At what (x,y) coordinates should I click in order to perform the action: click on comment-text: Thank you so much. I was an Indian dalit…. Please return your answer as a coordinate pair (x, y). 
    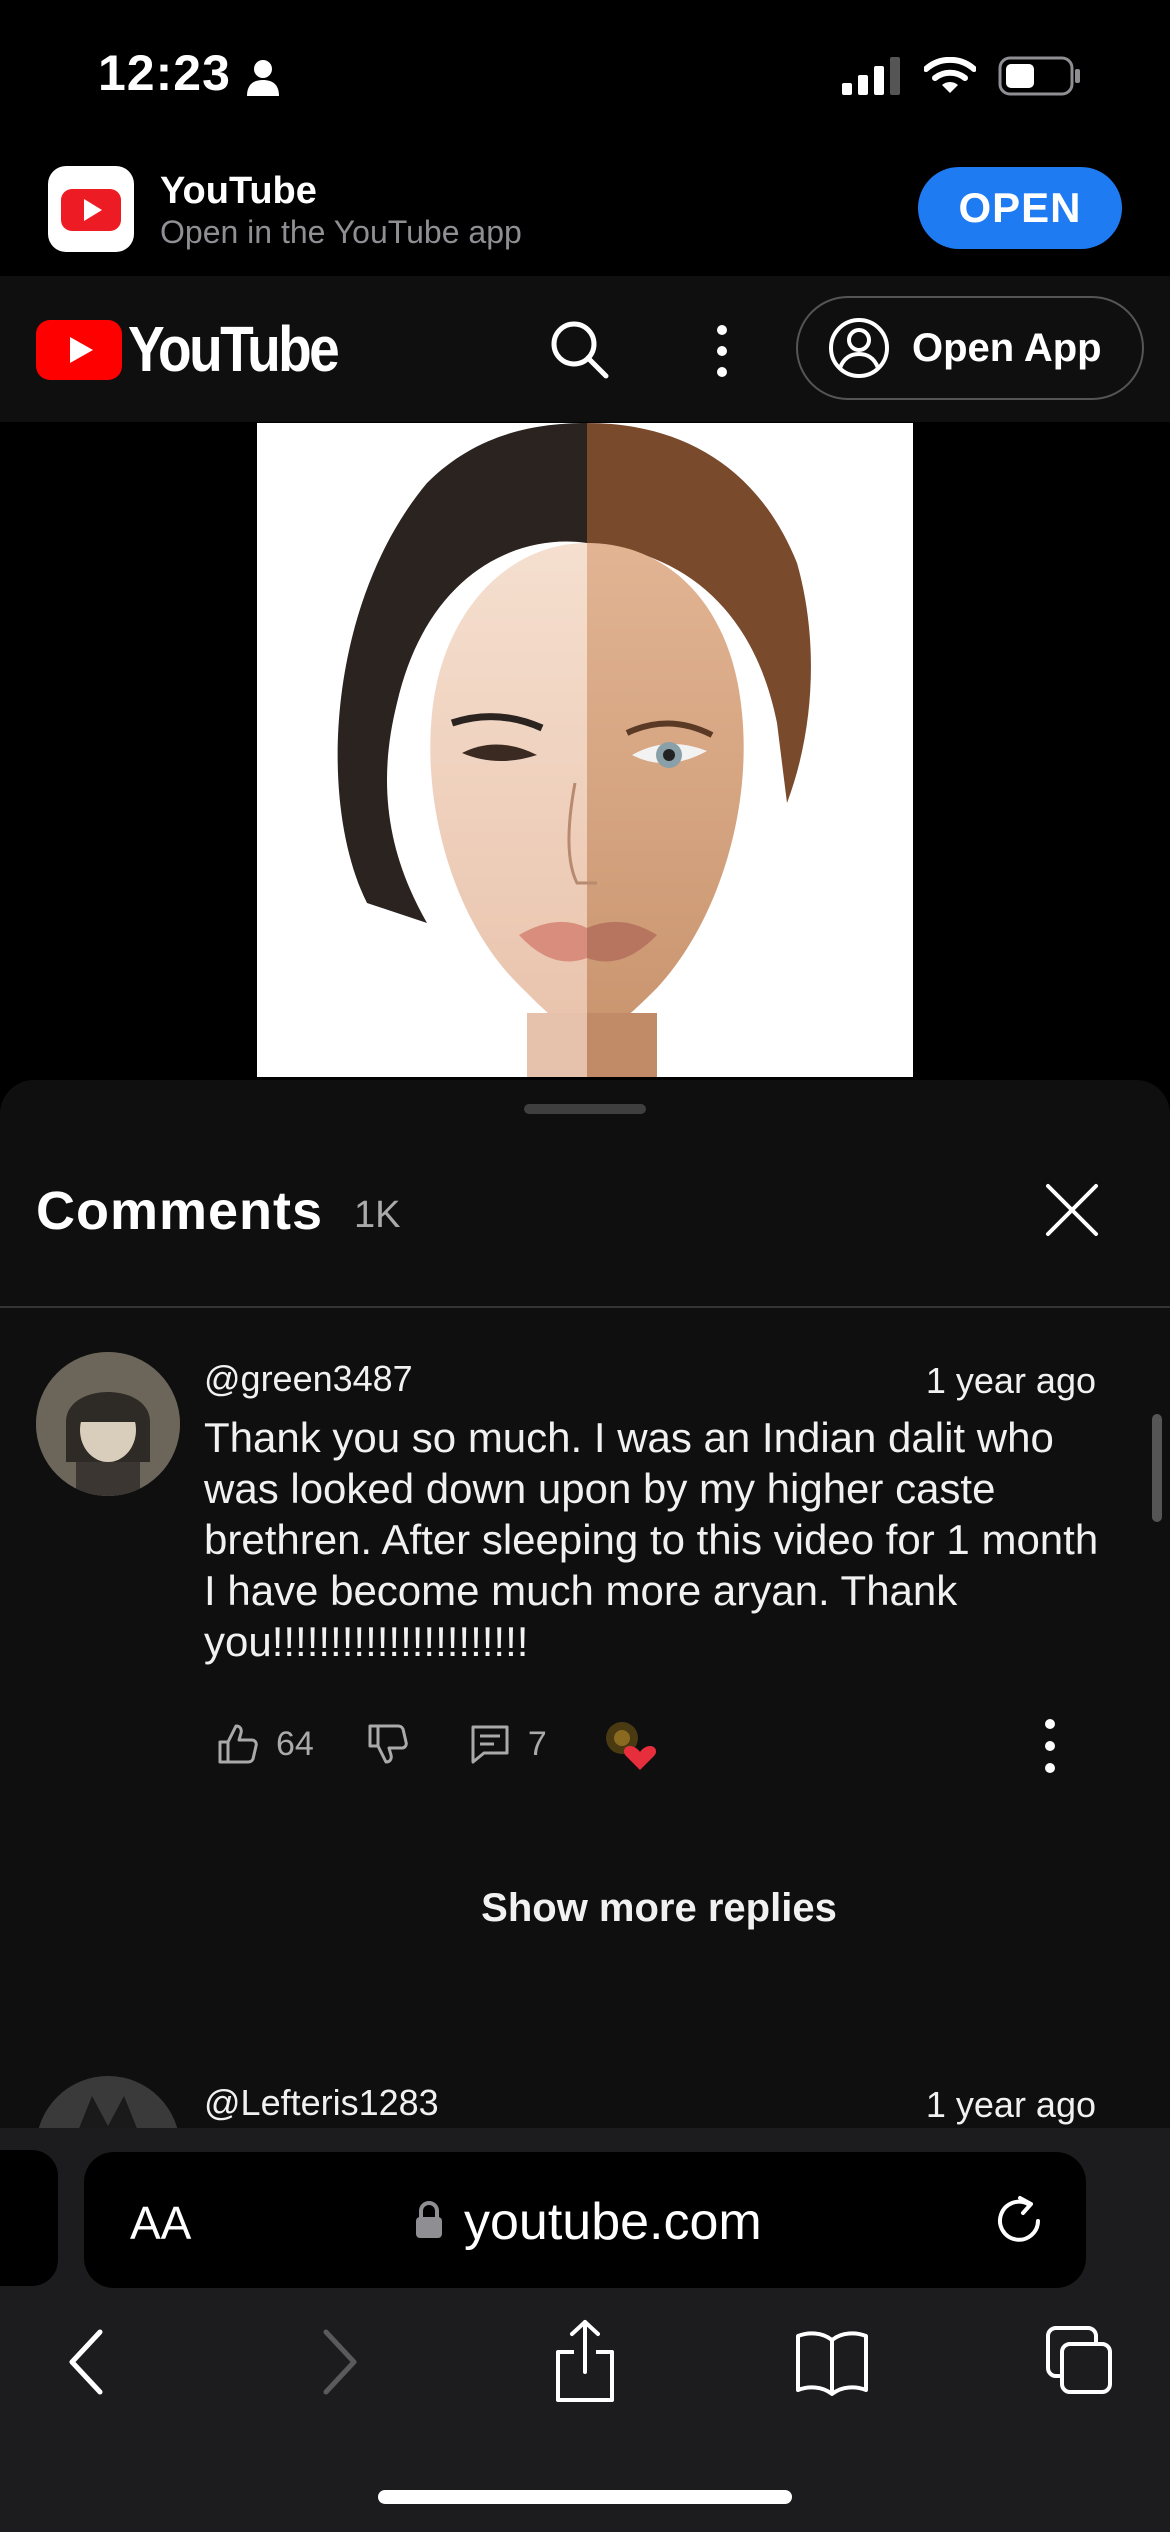
    Looking at the image, I should click on (651, 1539).